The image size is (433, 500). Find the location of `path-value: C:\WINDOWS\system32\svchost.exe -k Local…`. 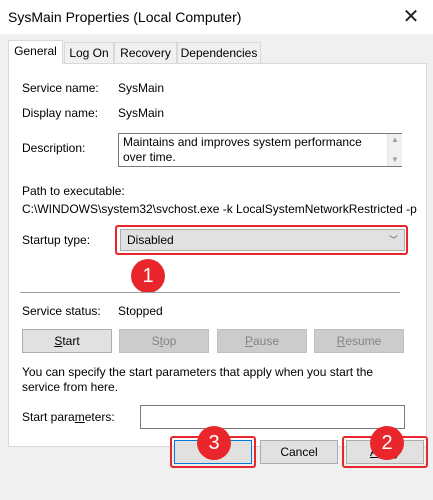

path-value: C:\WINDOWS\system32\svchost.exe -k Local… is located at coordinates (219, 209).